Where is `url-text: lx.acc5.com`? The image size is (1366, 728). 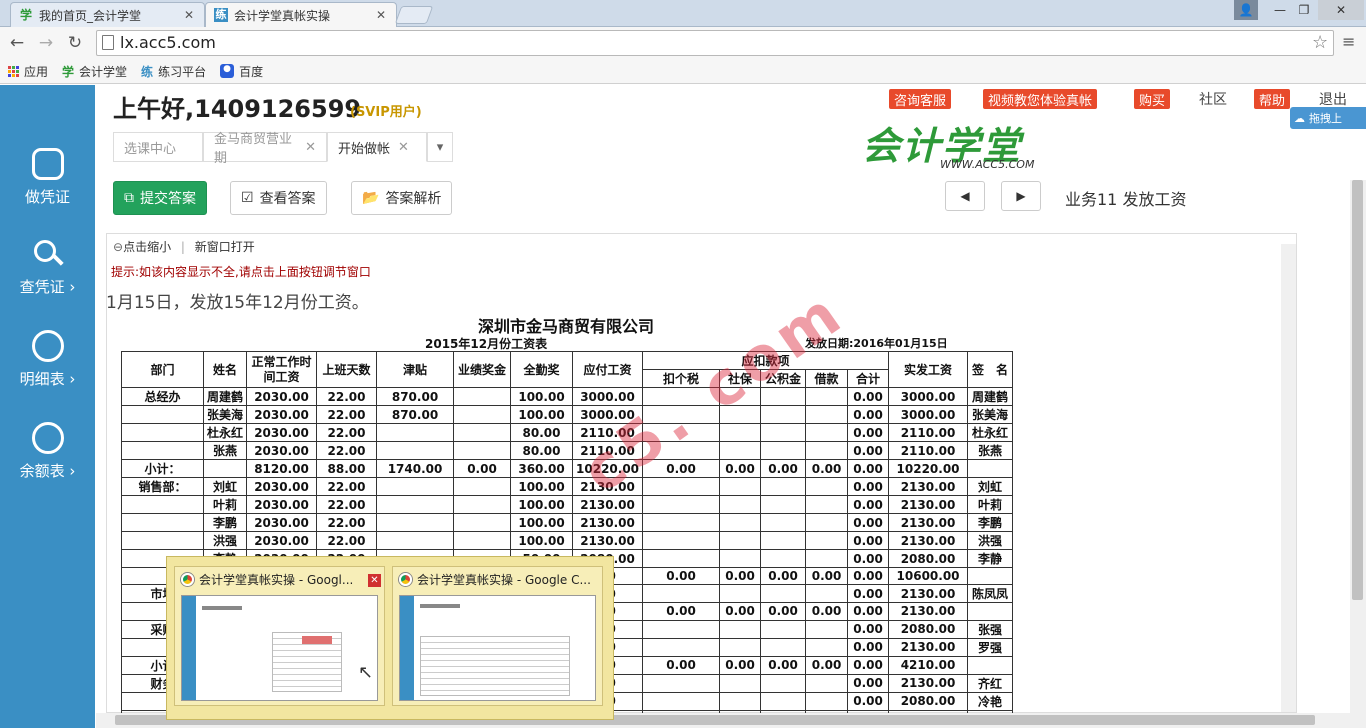 url-text: lx.acc5.com is located at coordinates (168, 42).